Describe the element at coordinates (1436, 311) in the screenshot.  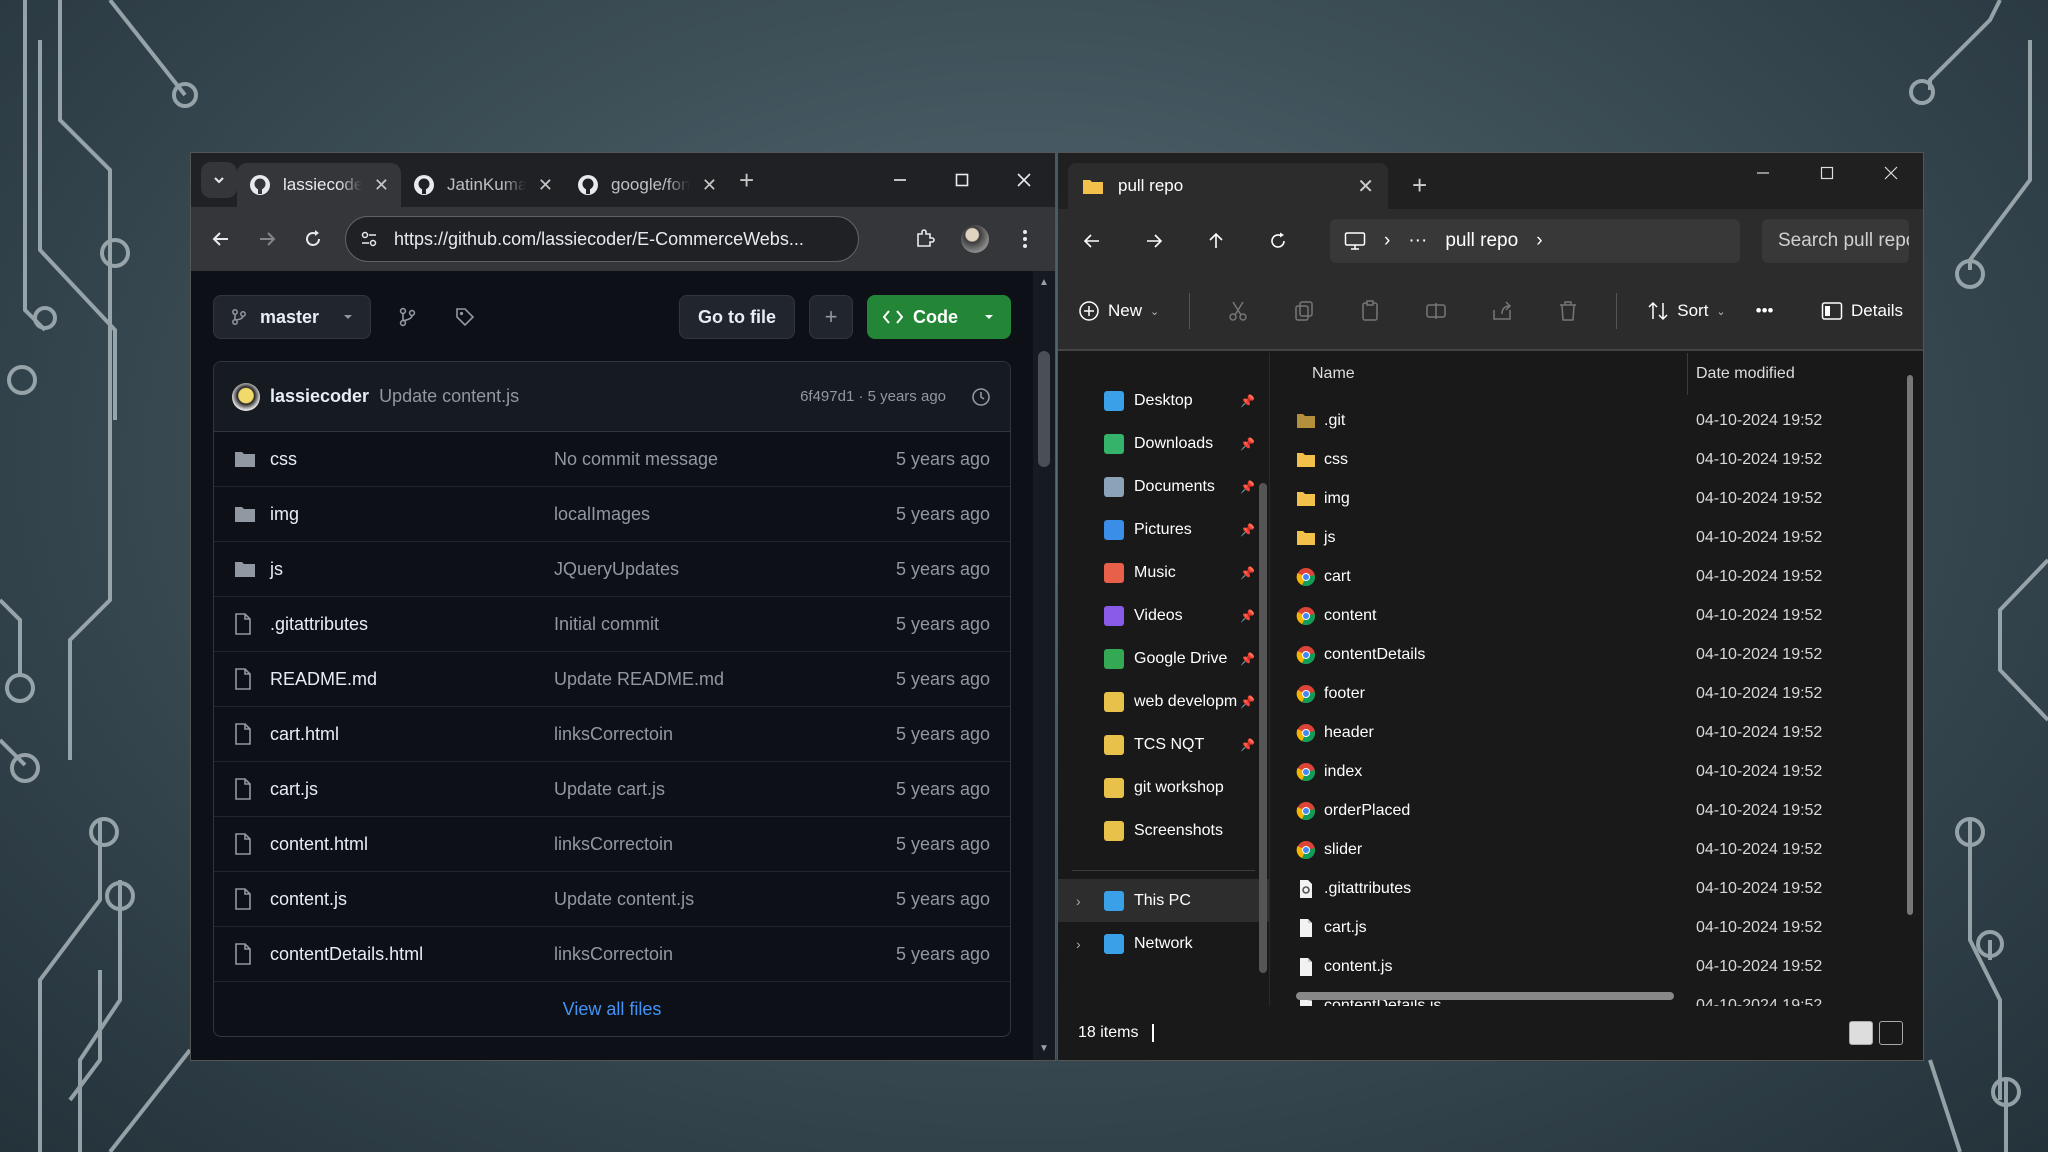
I see `rename-button` at that location.